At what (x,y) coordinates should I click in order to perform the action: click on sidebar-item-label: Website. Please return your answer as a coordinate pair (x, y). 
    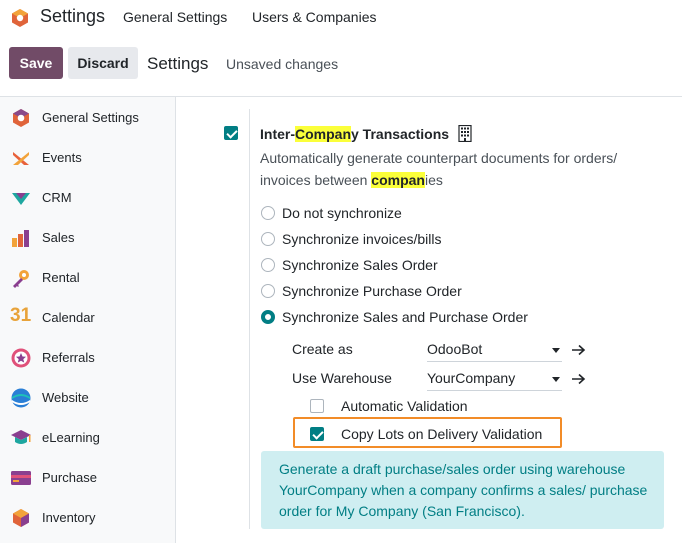
    Looking at the image, I should click on (65, 397).